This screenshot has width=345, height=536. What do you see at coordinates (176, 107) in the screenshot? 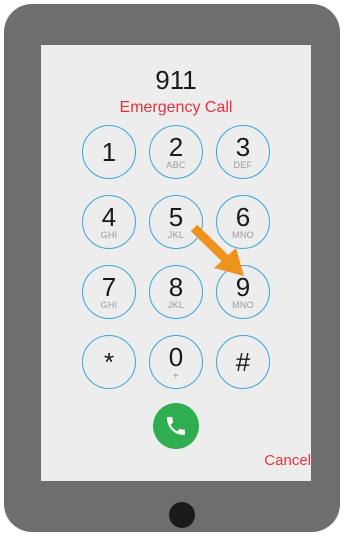
I see `emergency-call-label: Emergency Call` at bounding box center [176, 107].